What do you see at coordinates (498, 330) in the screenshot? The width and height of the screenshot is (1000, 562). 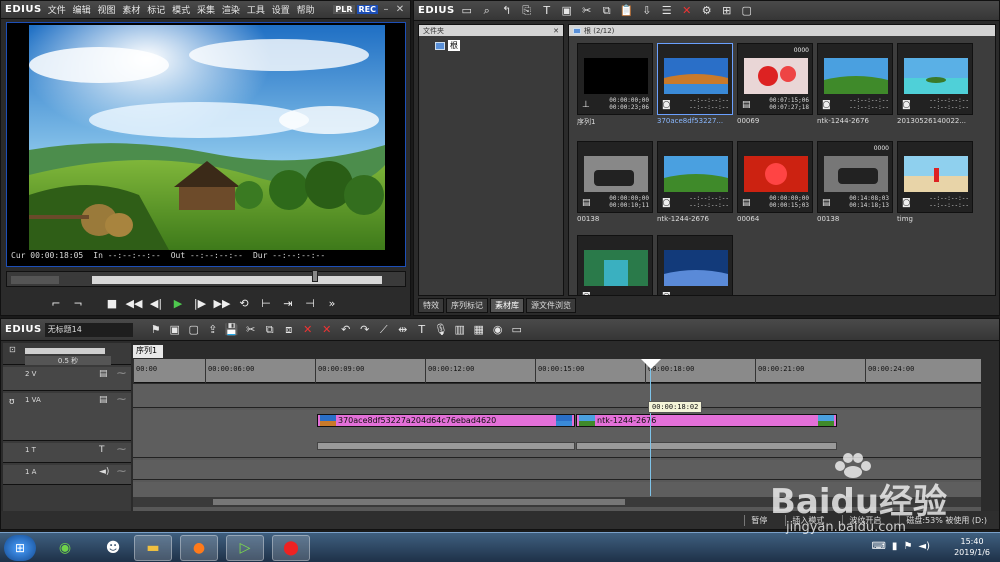 I see `marker-icon: ◉` at bounding box center [498, 330].